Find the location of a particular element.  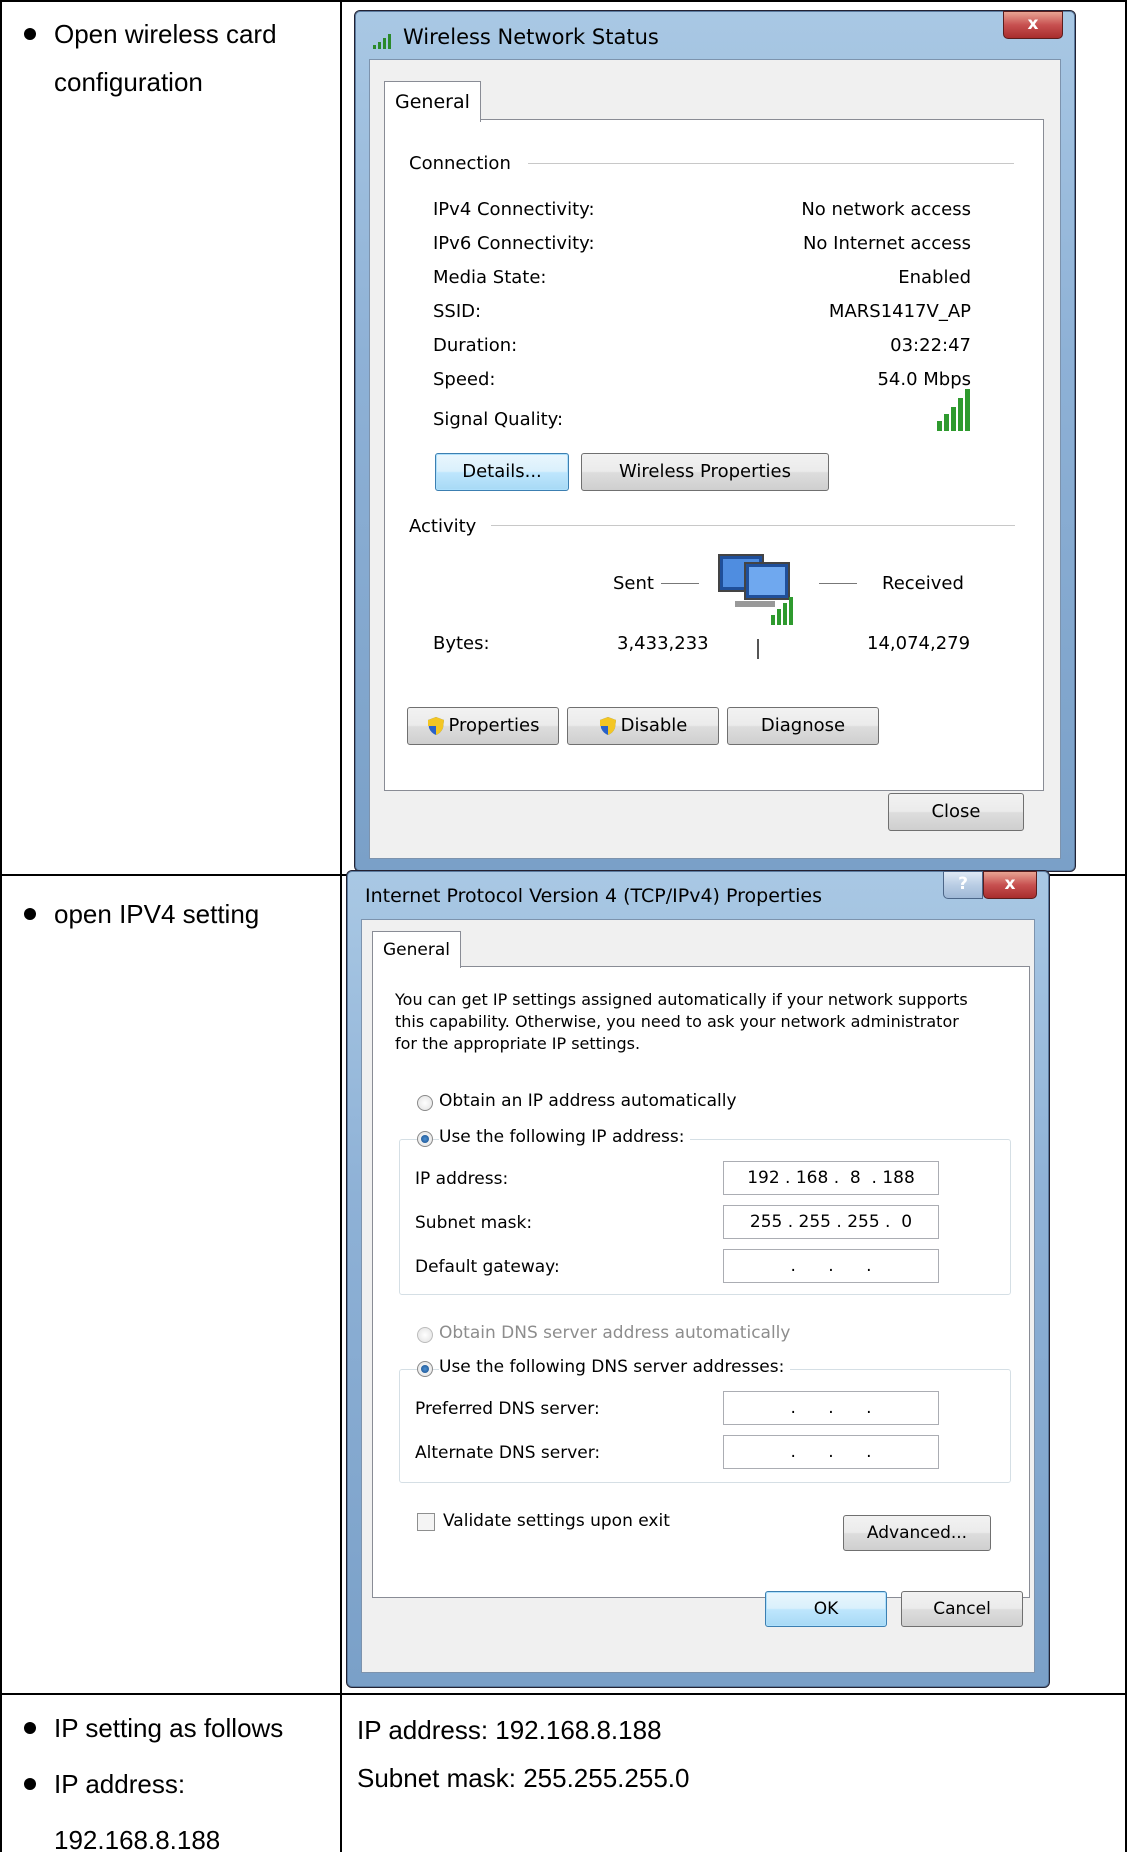

received-label: Received is located at coordinates (923, 583).